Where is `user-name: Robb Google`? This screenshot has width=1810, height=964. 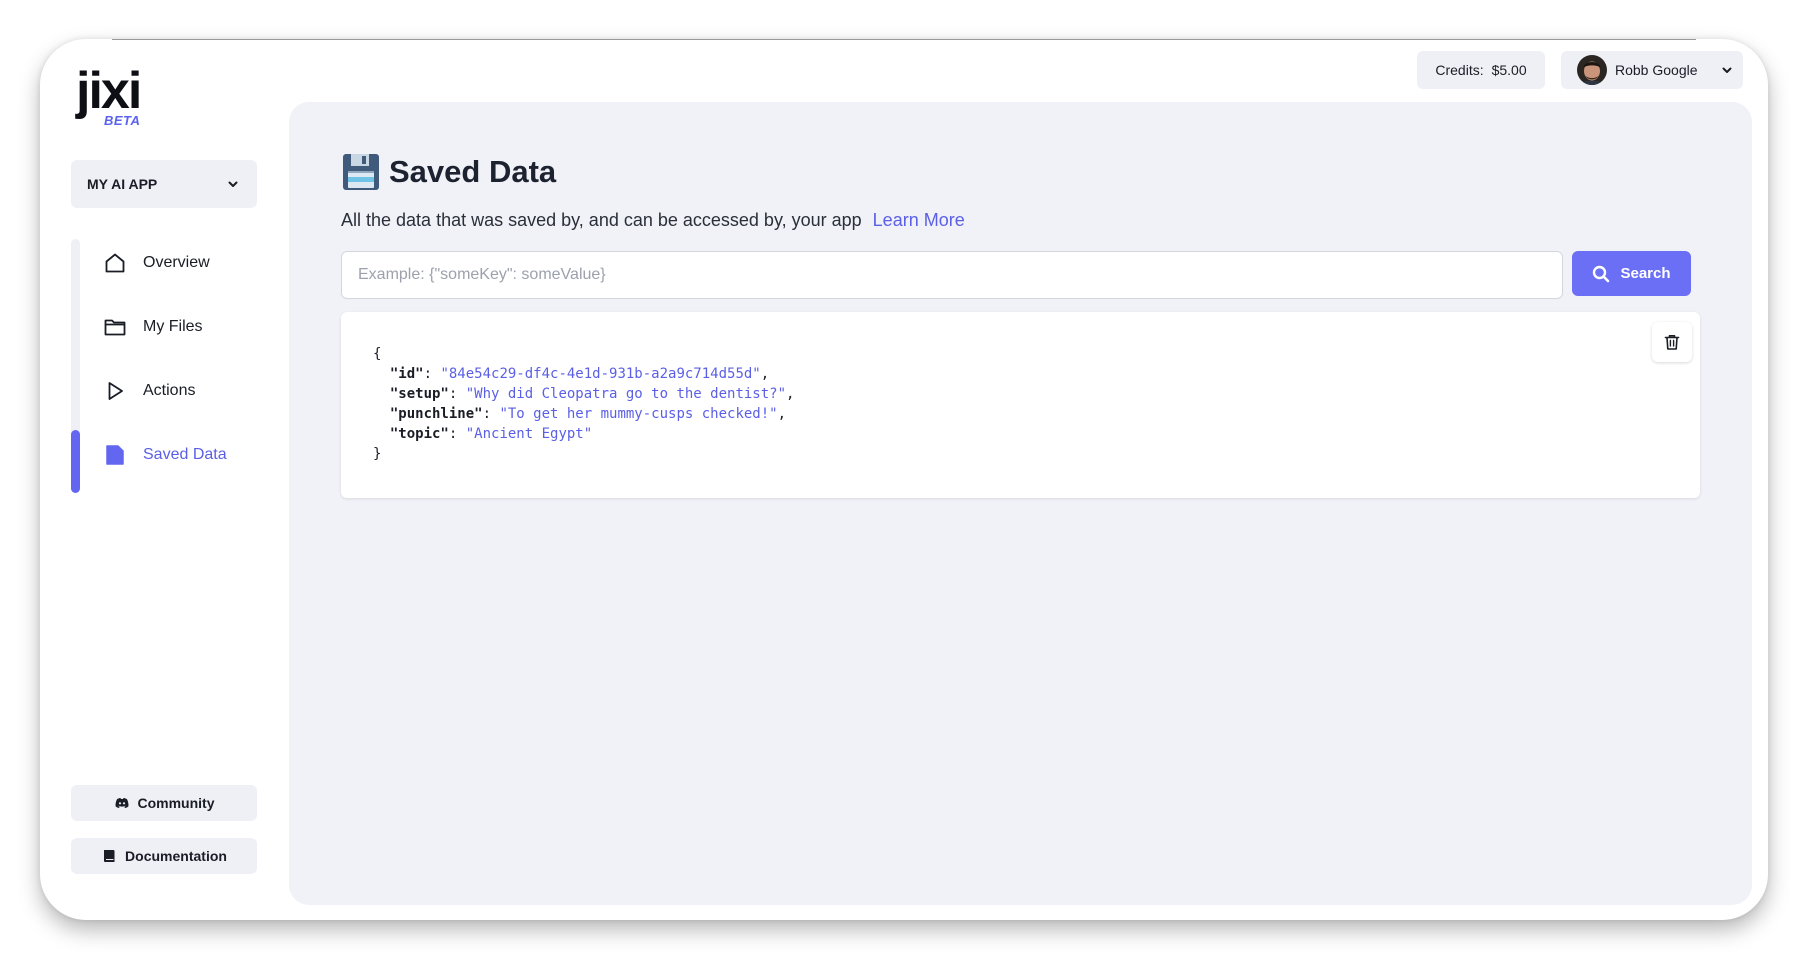
user-name: Robb Google is located at coordinates (1656, 70).